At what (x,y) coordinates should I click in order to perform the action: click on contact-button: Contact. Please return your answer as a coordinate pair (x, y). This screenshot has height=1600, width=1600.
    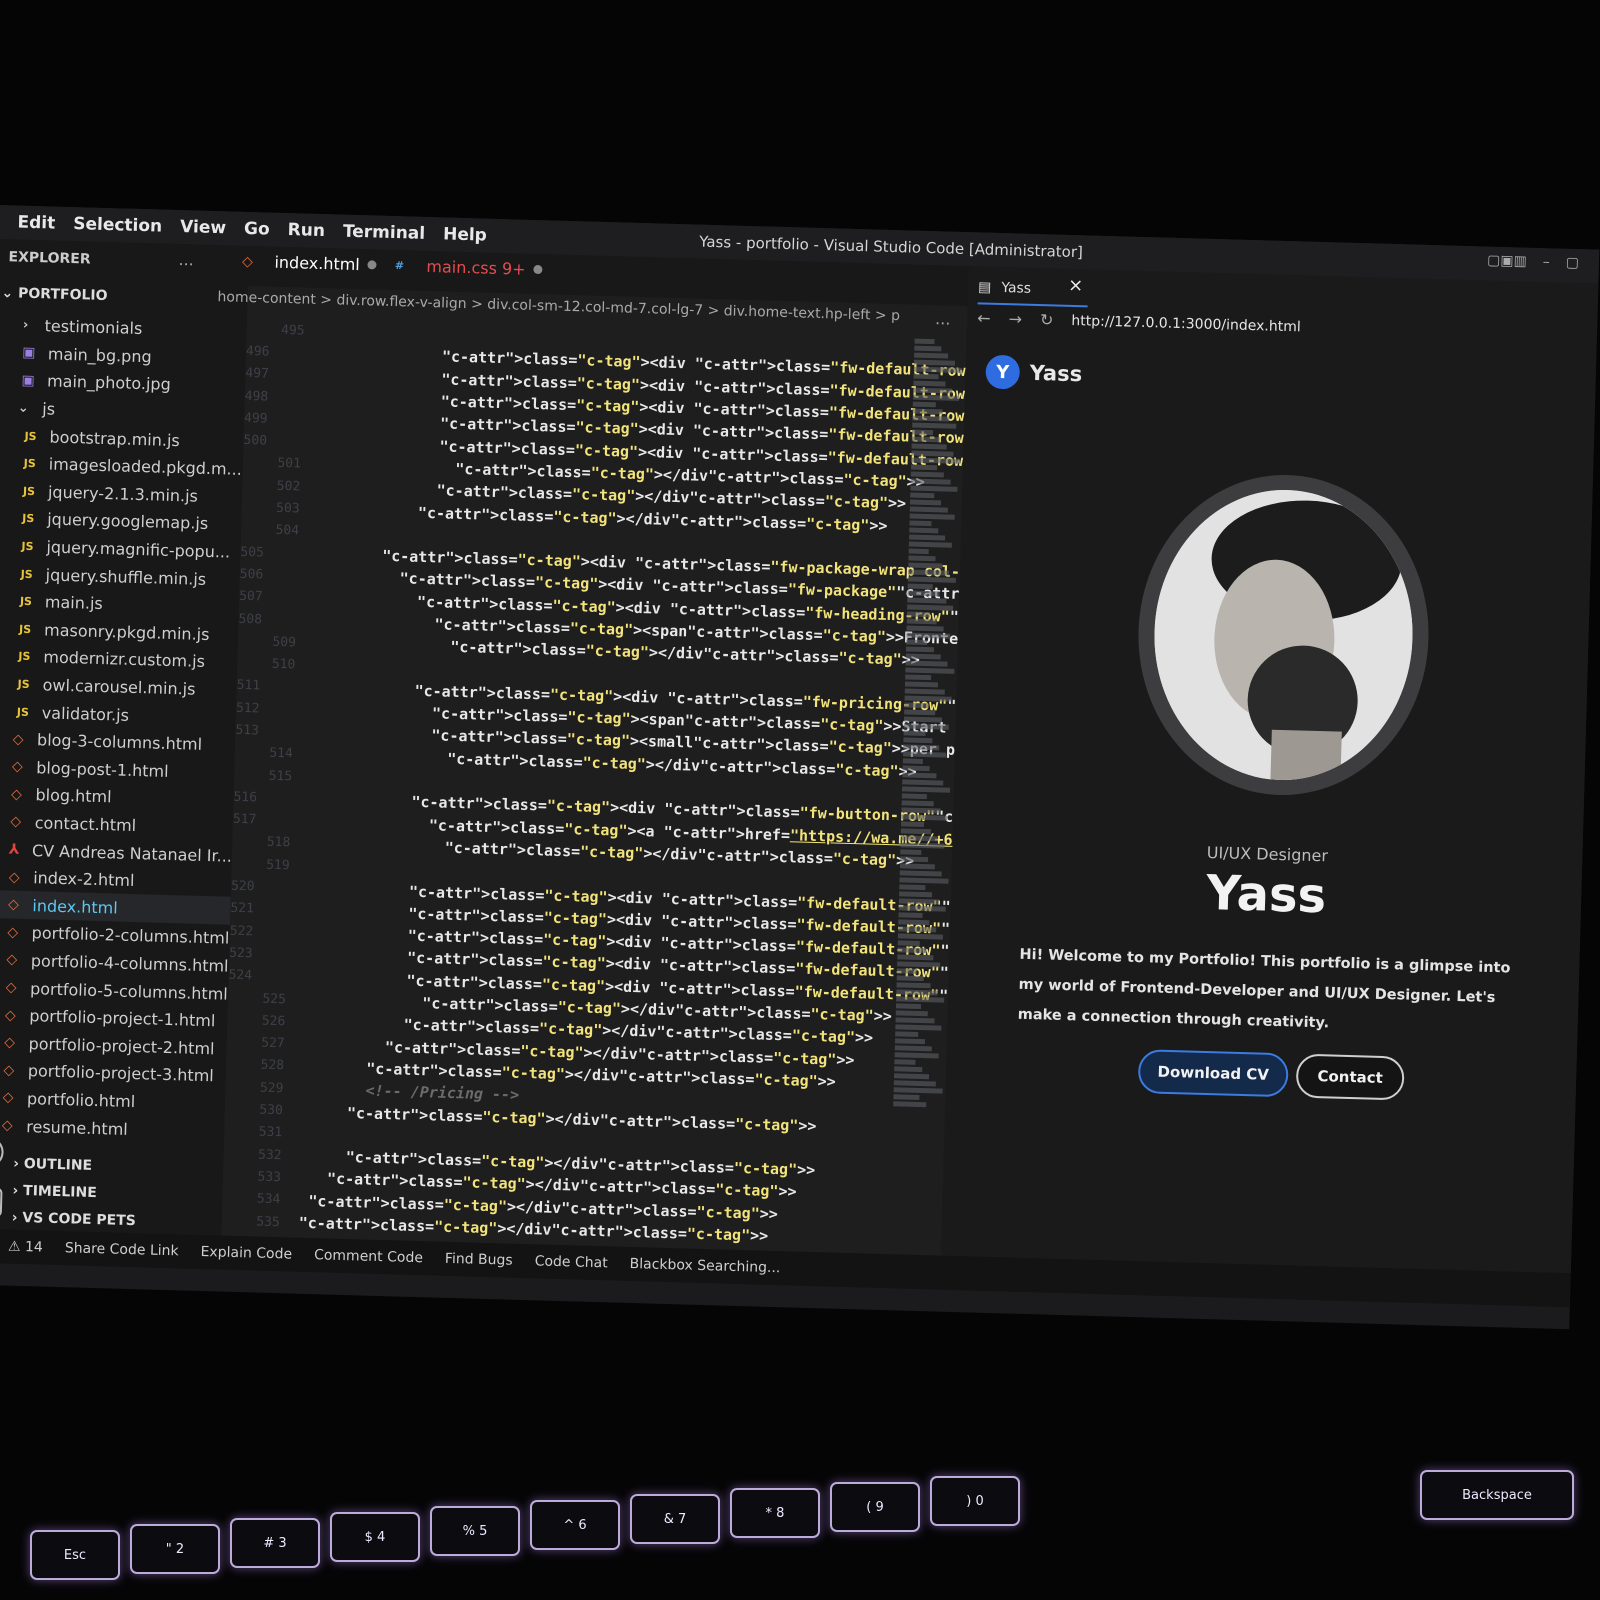
    Looking at the image, I should click on (1350, 1077).